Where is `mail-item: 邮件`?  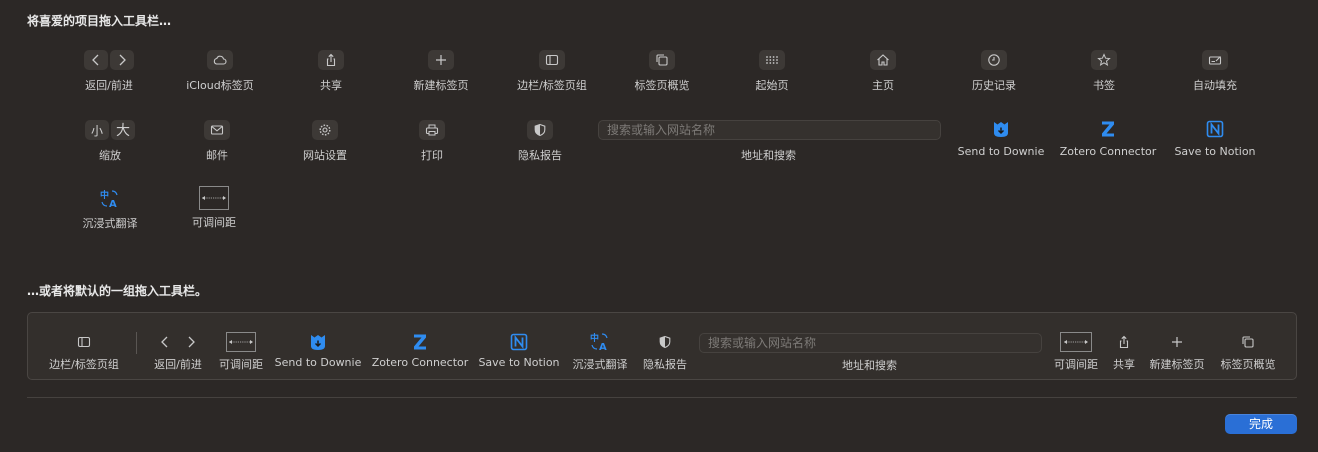
mail-item: 邮件 is located at coordinates (217, 141).